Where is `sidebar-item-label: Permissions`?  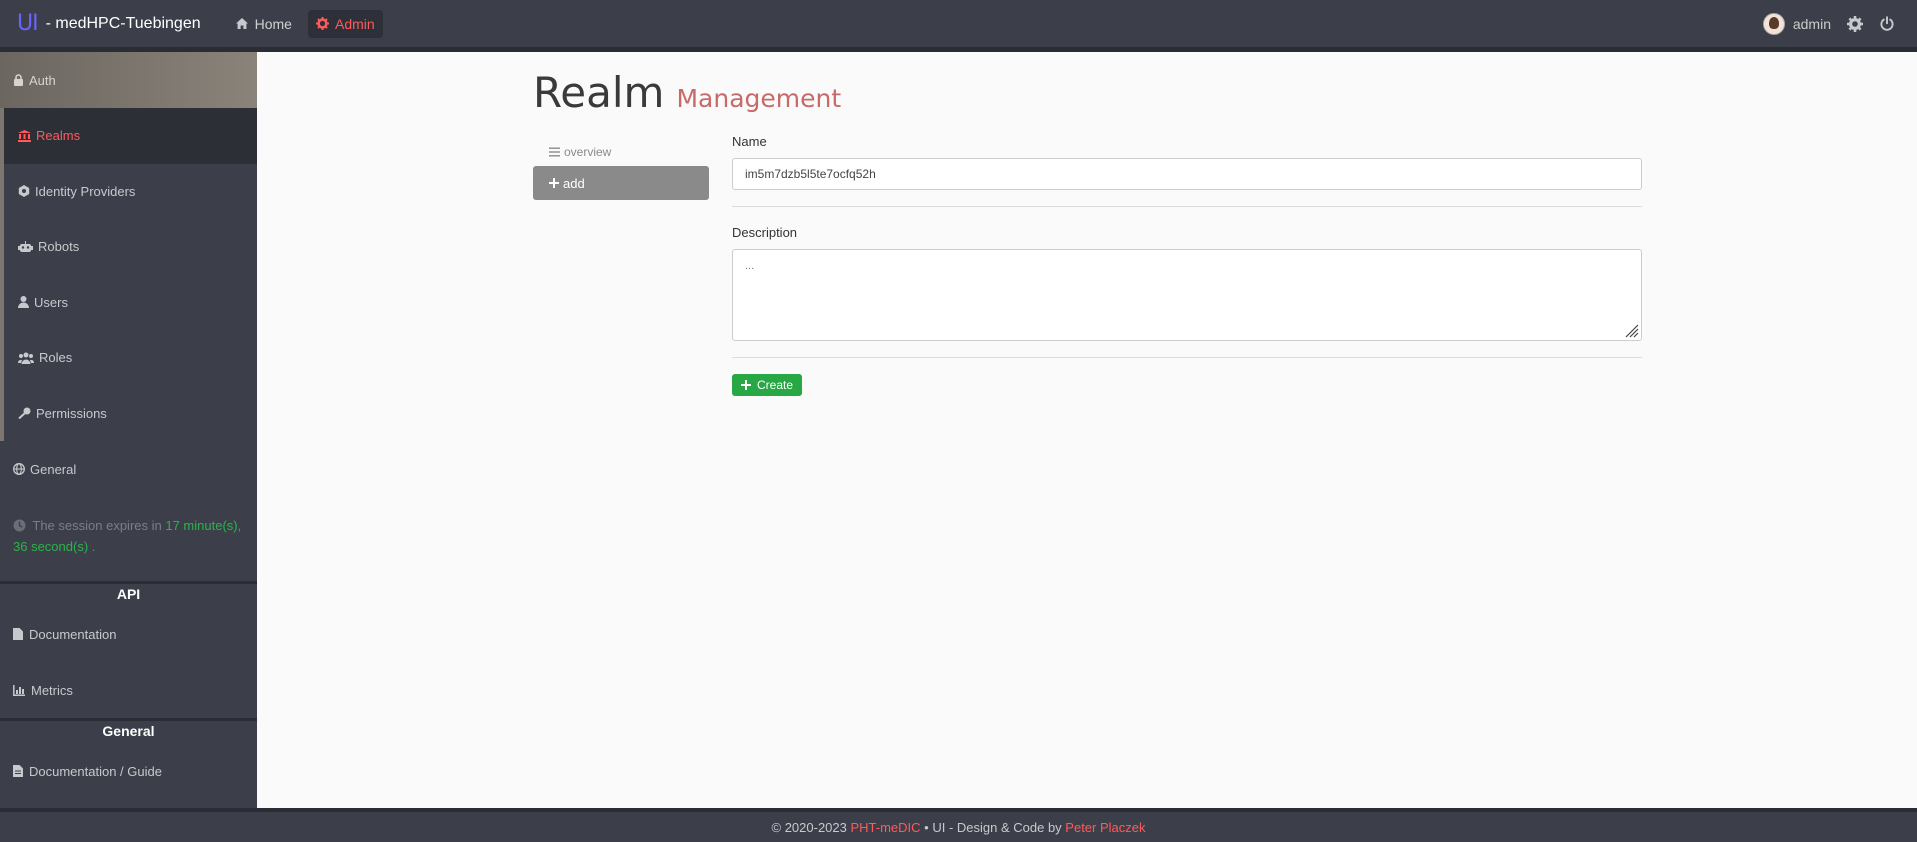 sidebar-item-label: Permissions is located at coordinates (71, 413).